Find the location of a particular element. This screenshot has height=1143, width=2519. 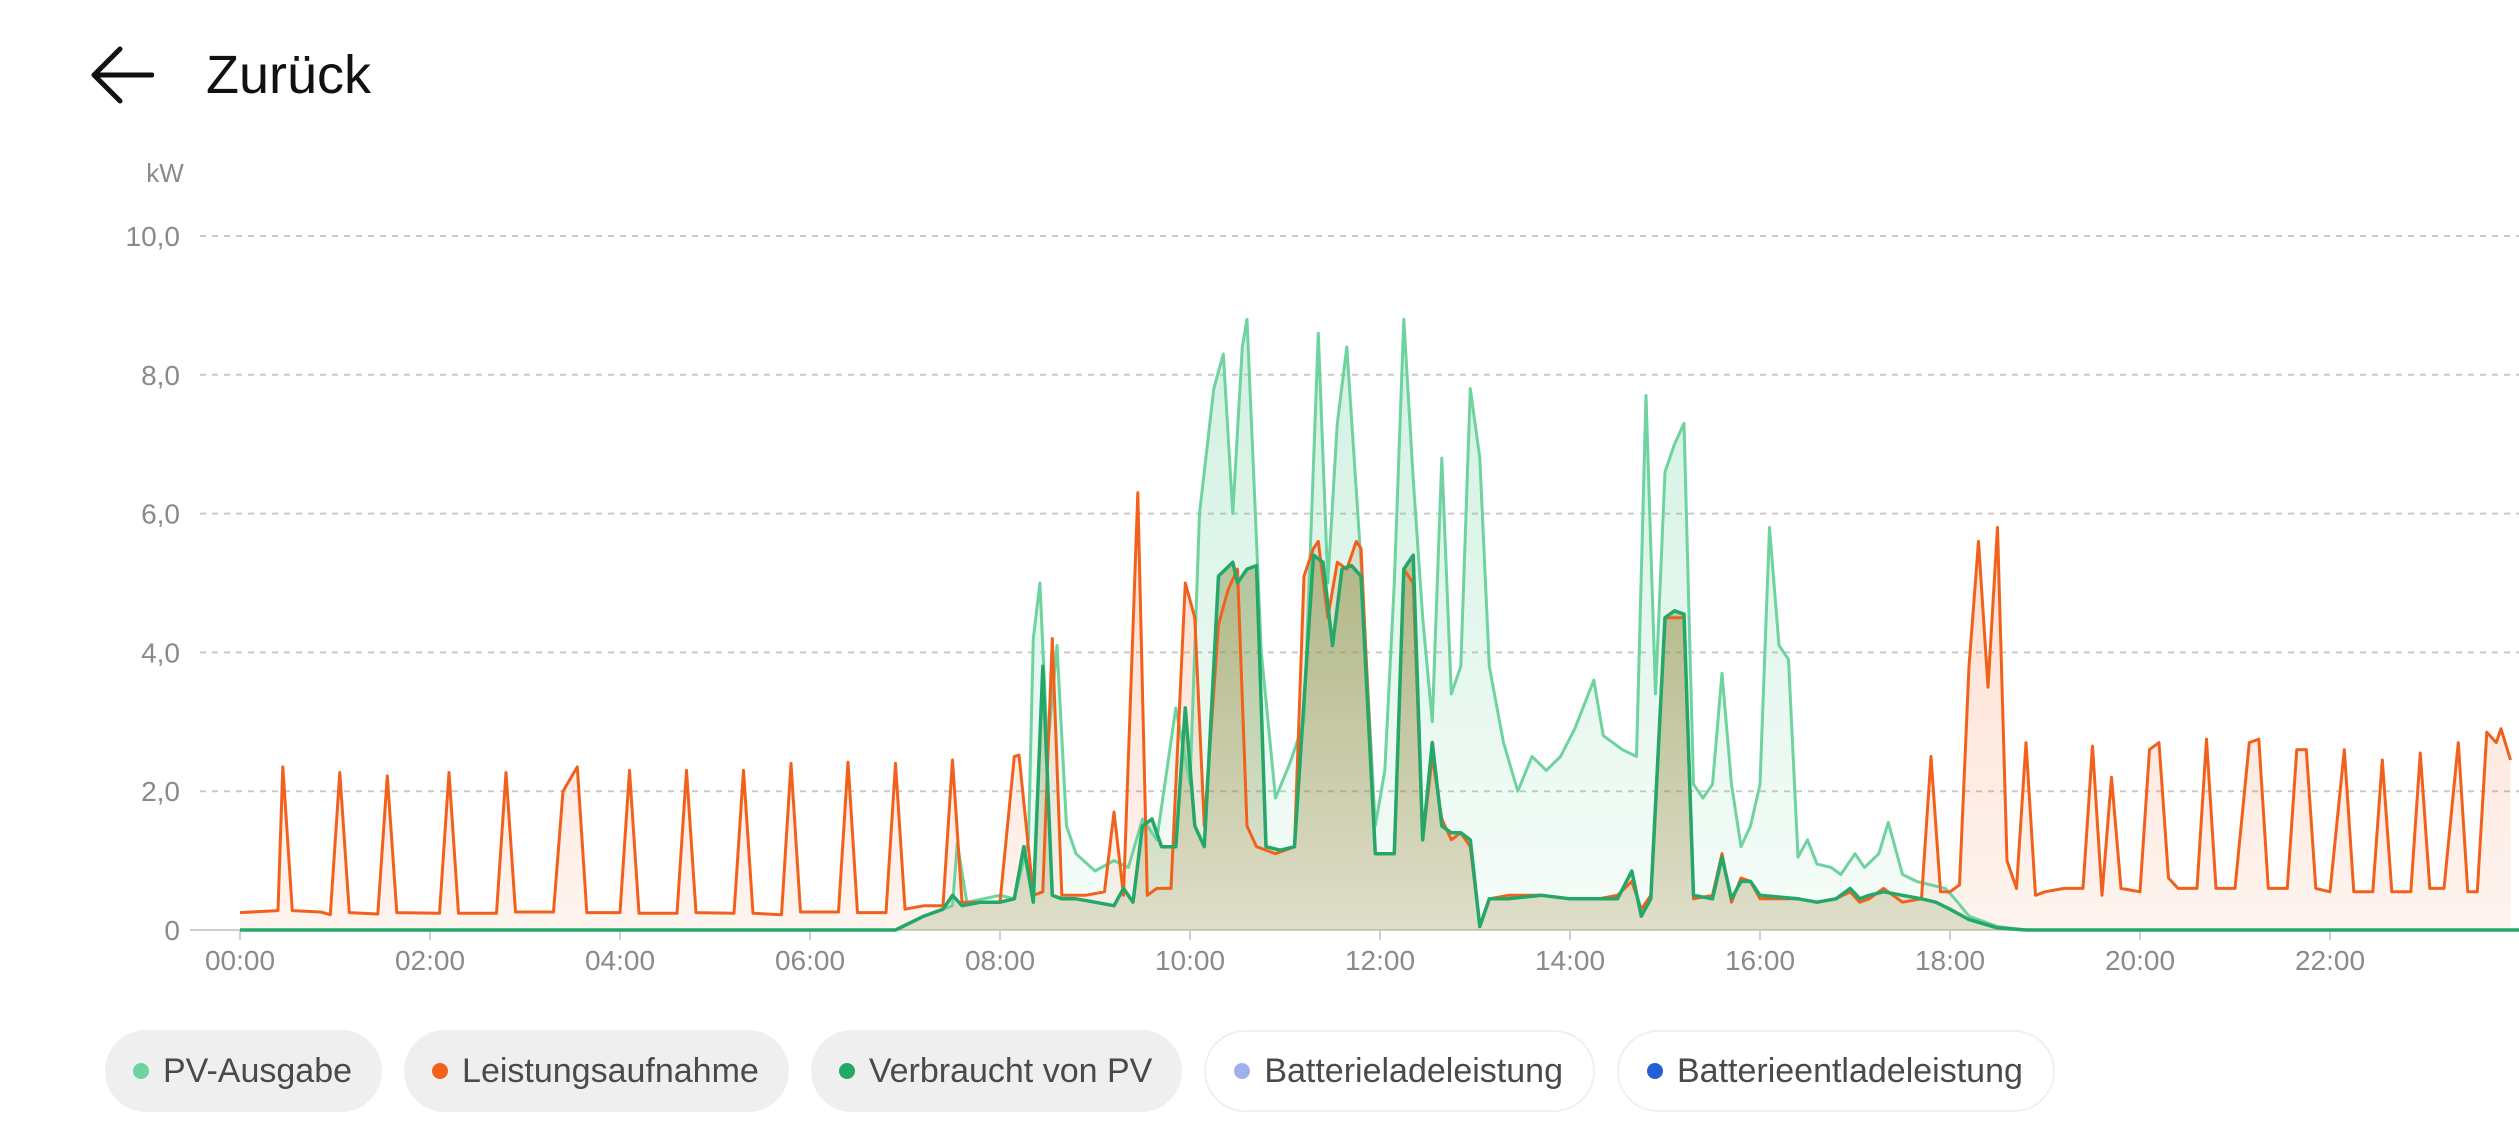

x-tick-label: 16:00 is located at coordinates (1760, 960).